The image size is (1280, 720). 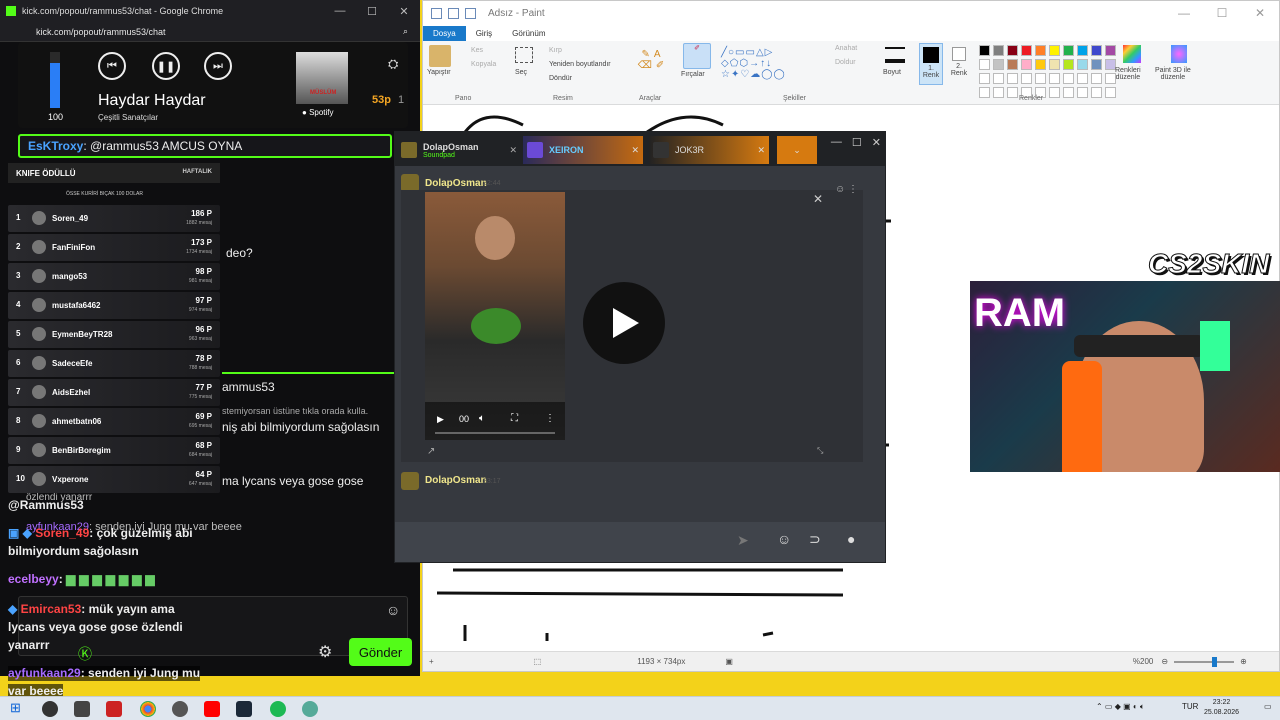 I want to click on volume-icon: 🔈︎, so click(x=482, y=418).